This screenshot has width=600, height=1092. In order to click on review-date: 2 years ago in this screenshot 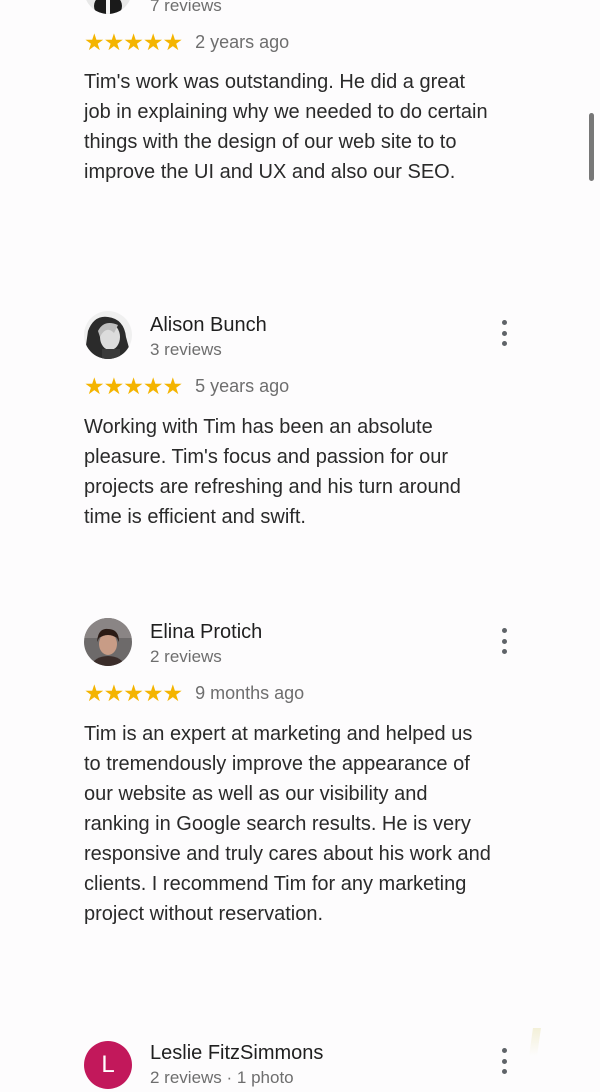, I will do `click(242, 41)`.